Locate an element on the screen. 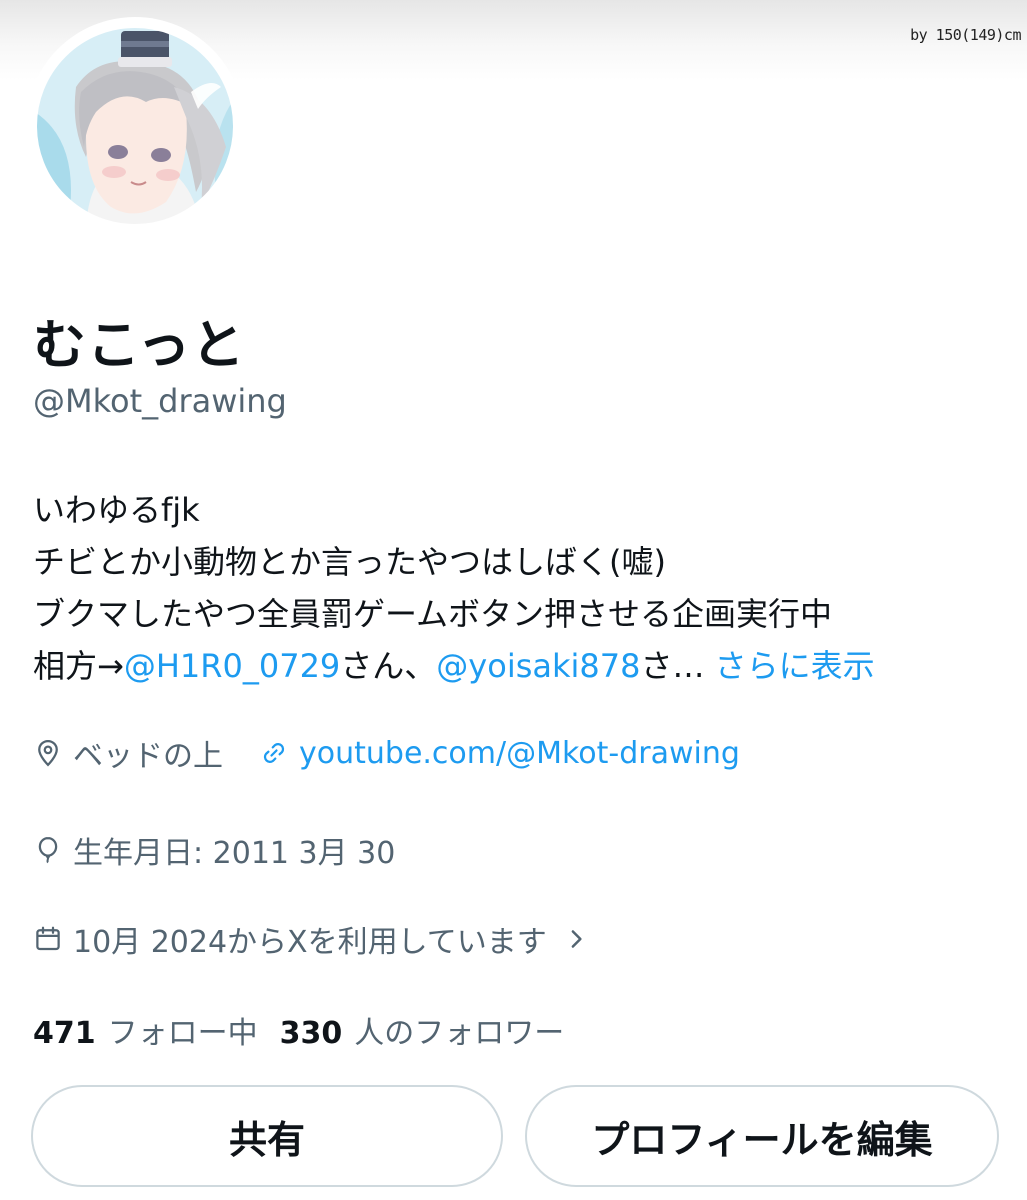  bio-line: ブクマしたやつ全員罰ゲームボタン押させる企画実行中 is located at coordinates (433, 614).